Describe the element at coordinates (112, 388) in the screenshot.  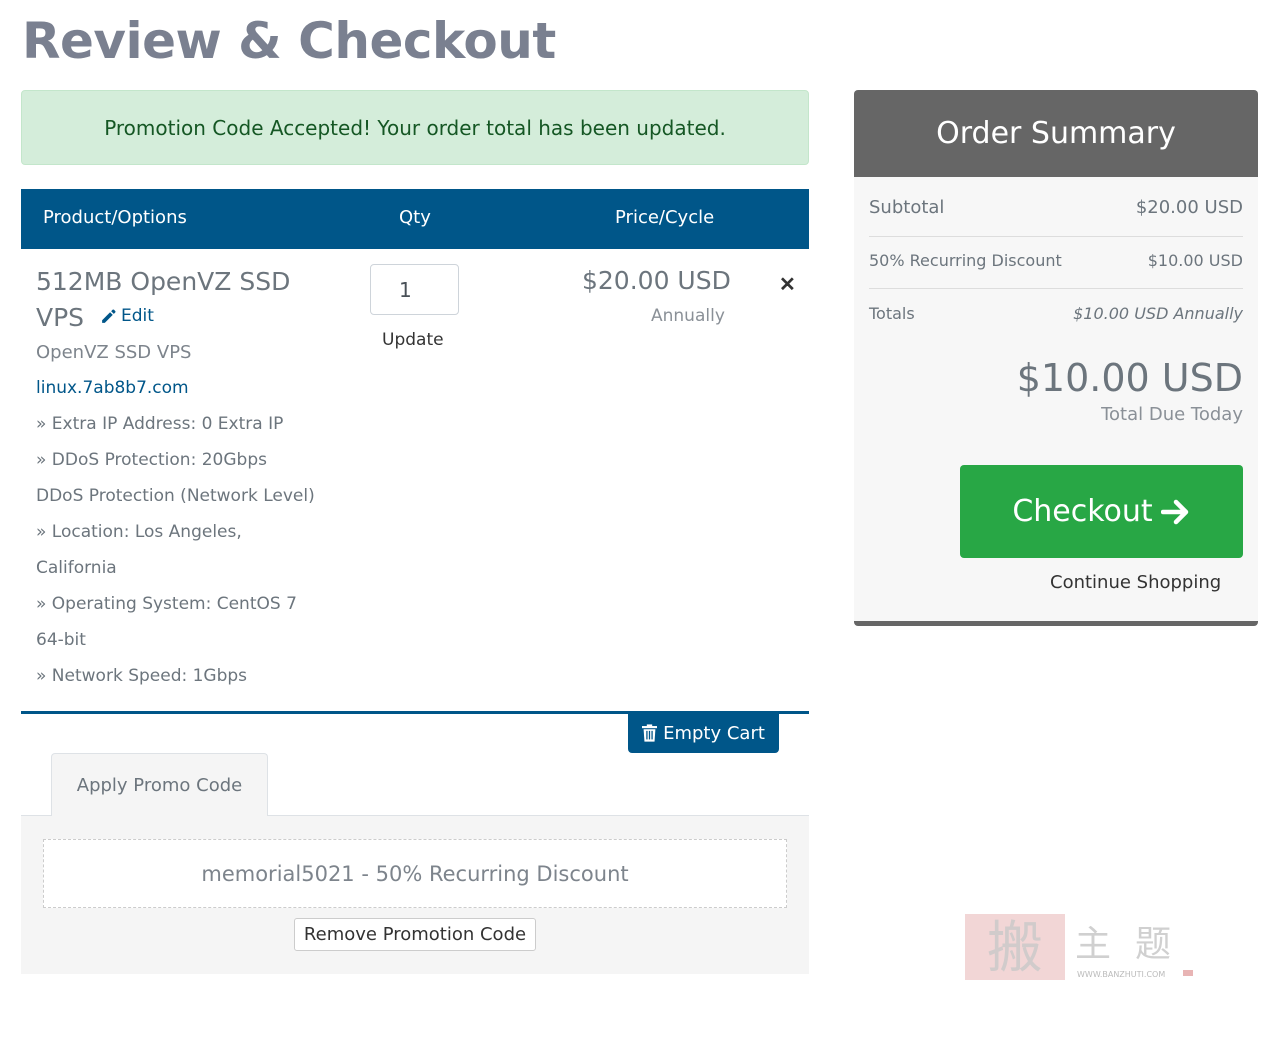
I see `product-domain: linux.7ab8b7.com` at that location.